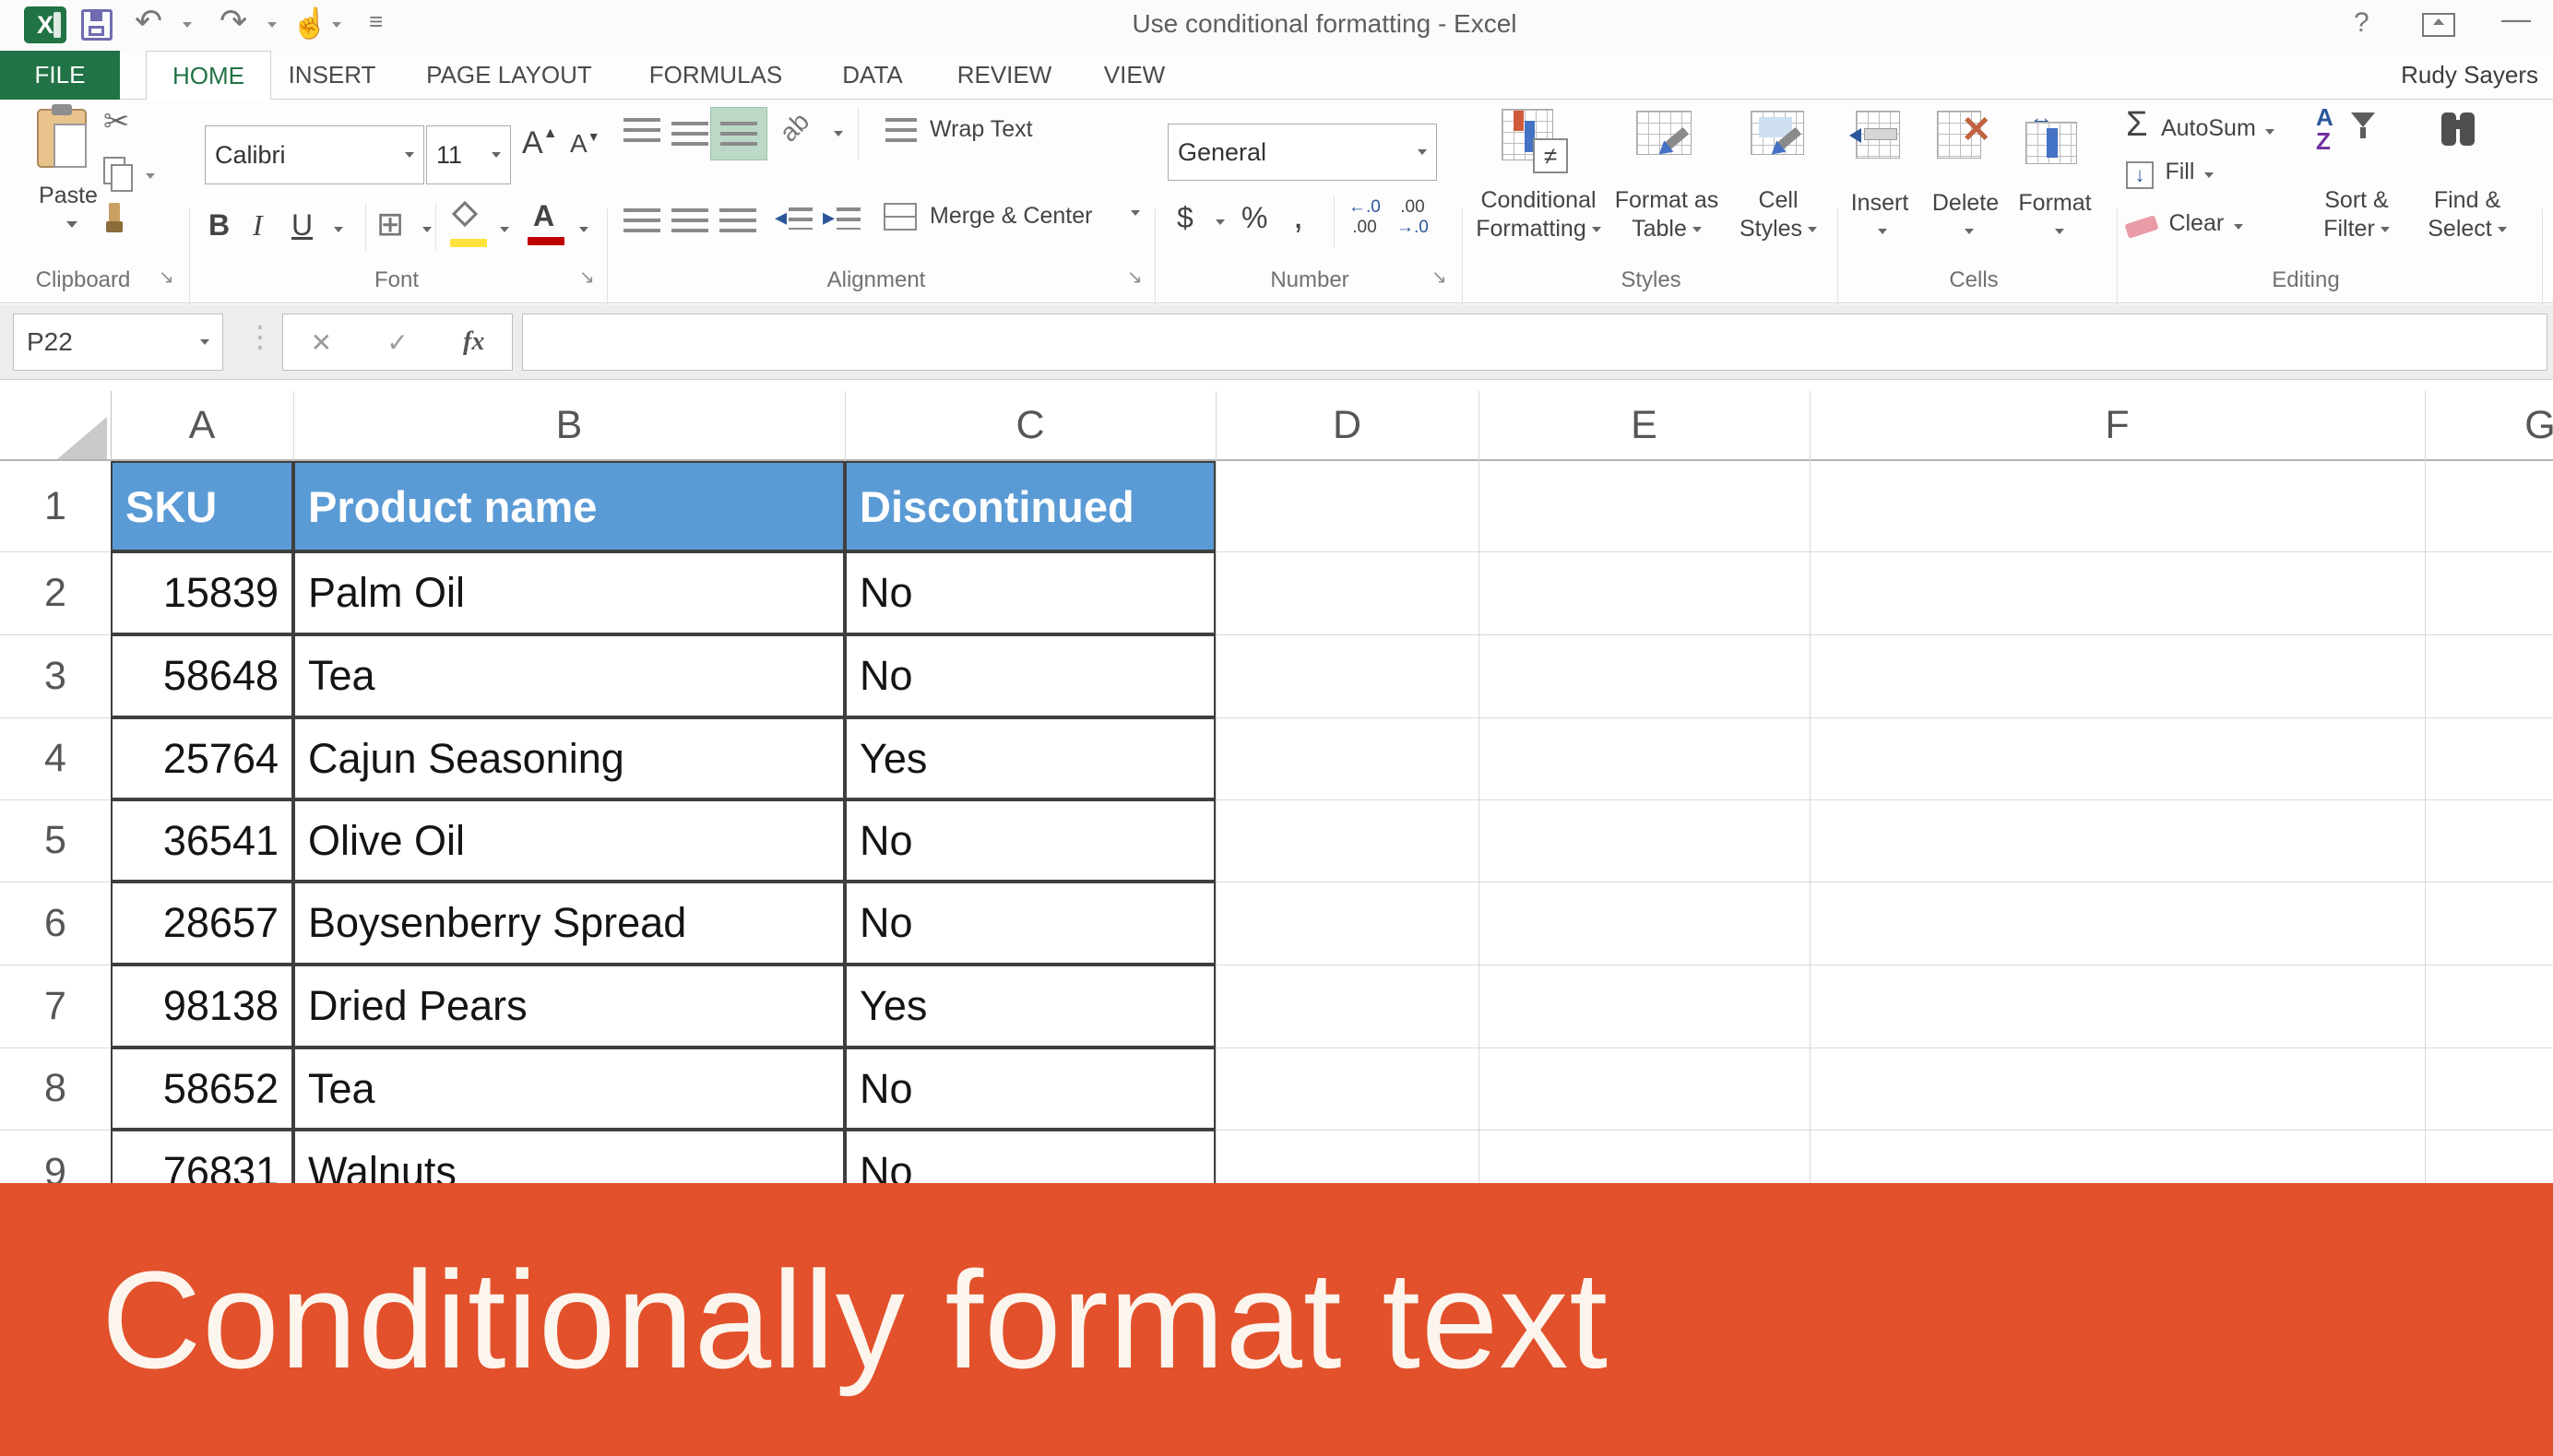  Describe the element at coordinates (322, 342) in the screenshot. I see `cancel-icon: ✕` at that location.